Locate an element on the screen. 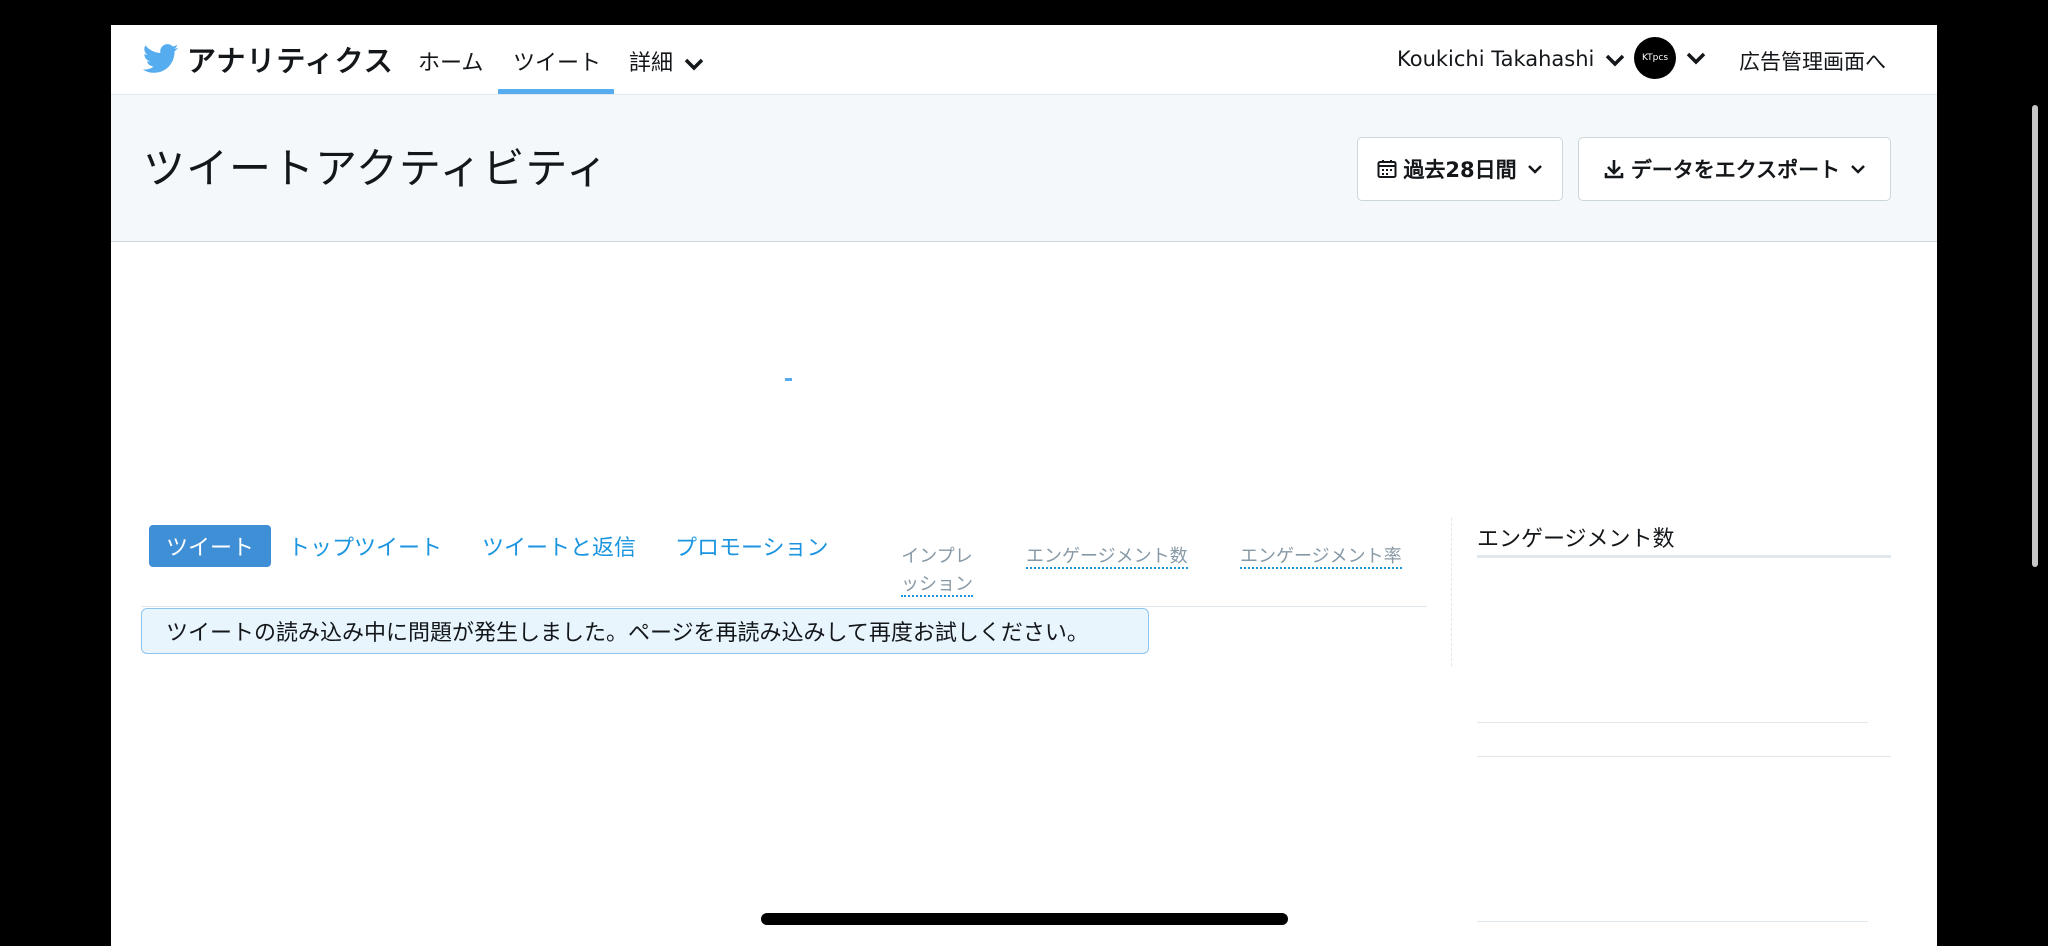 The height and width of the screenshot is (946, 2048). download-icon is located at coordinates (1614, 169).